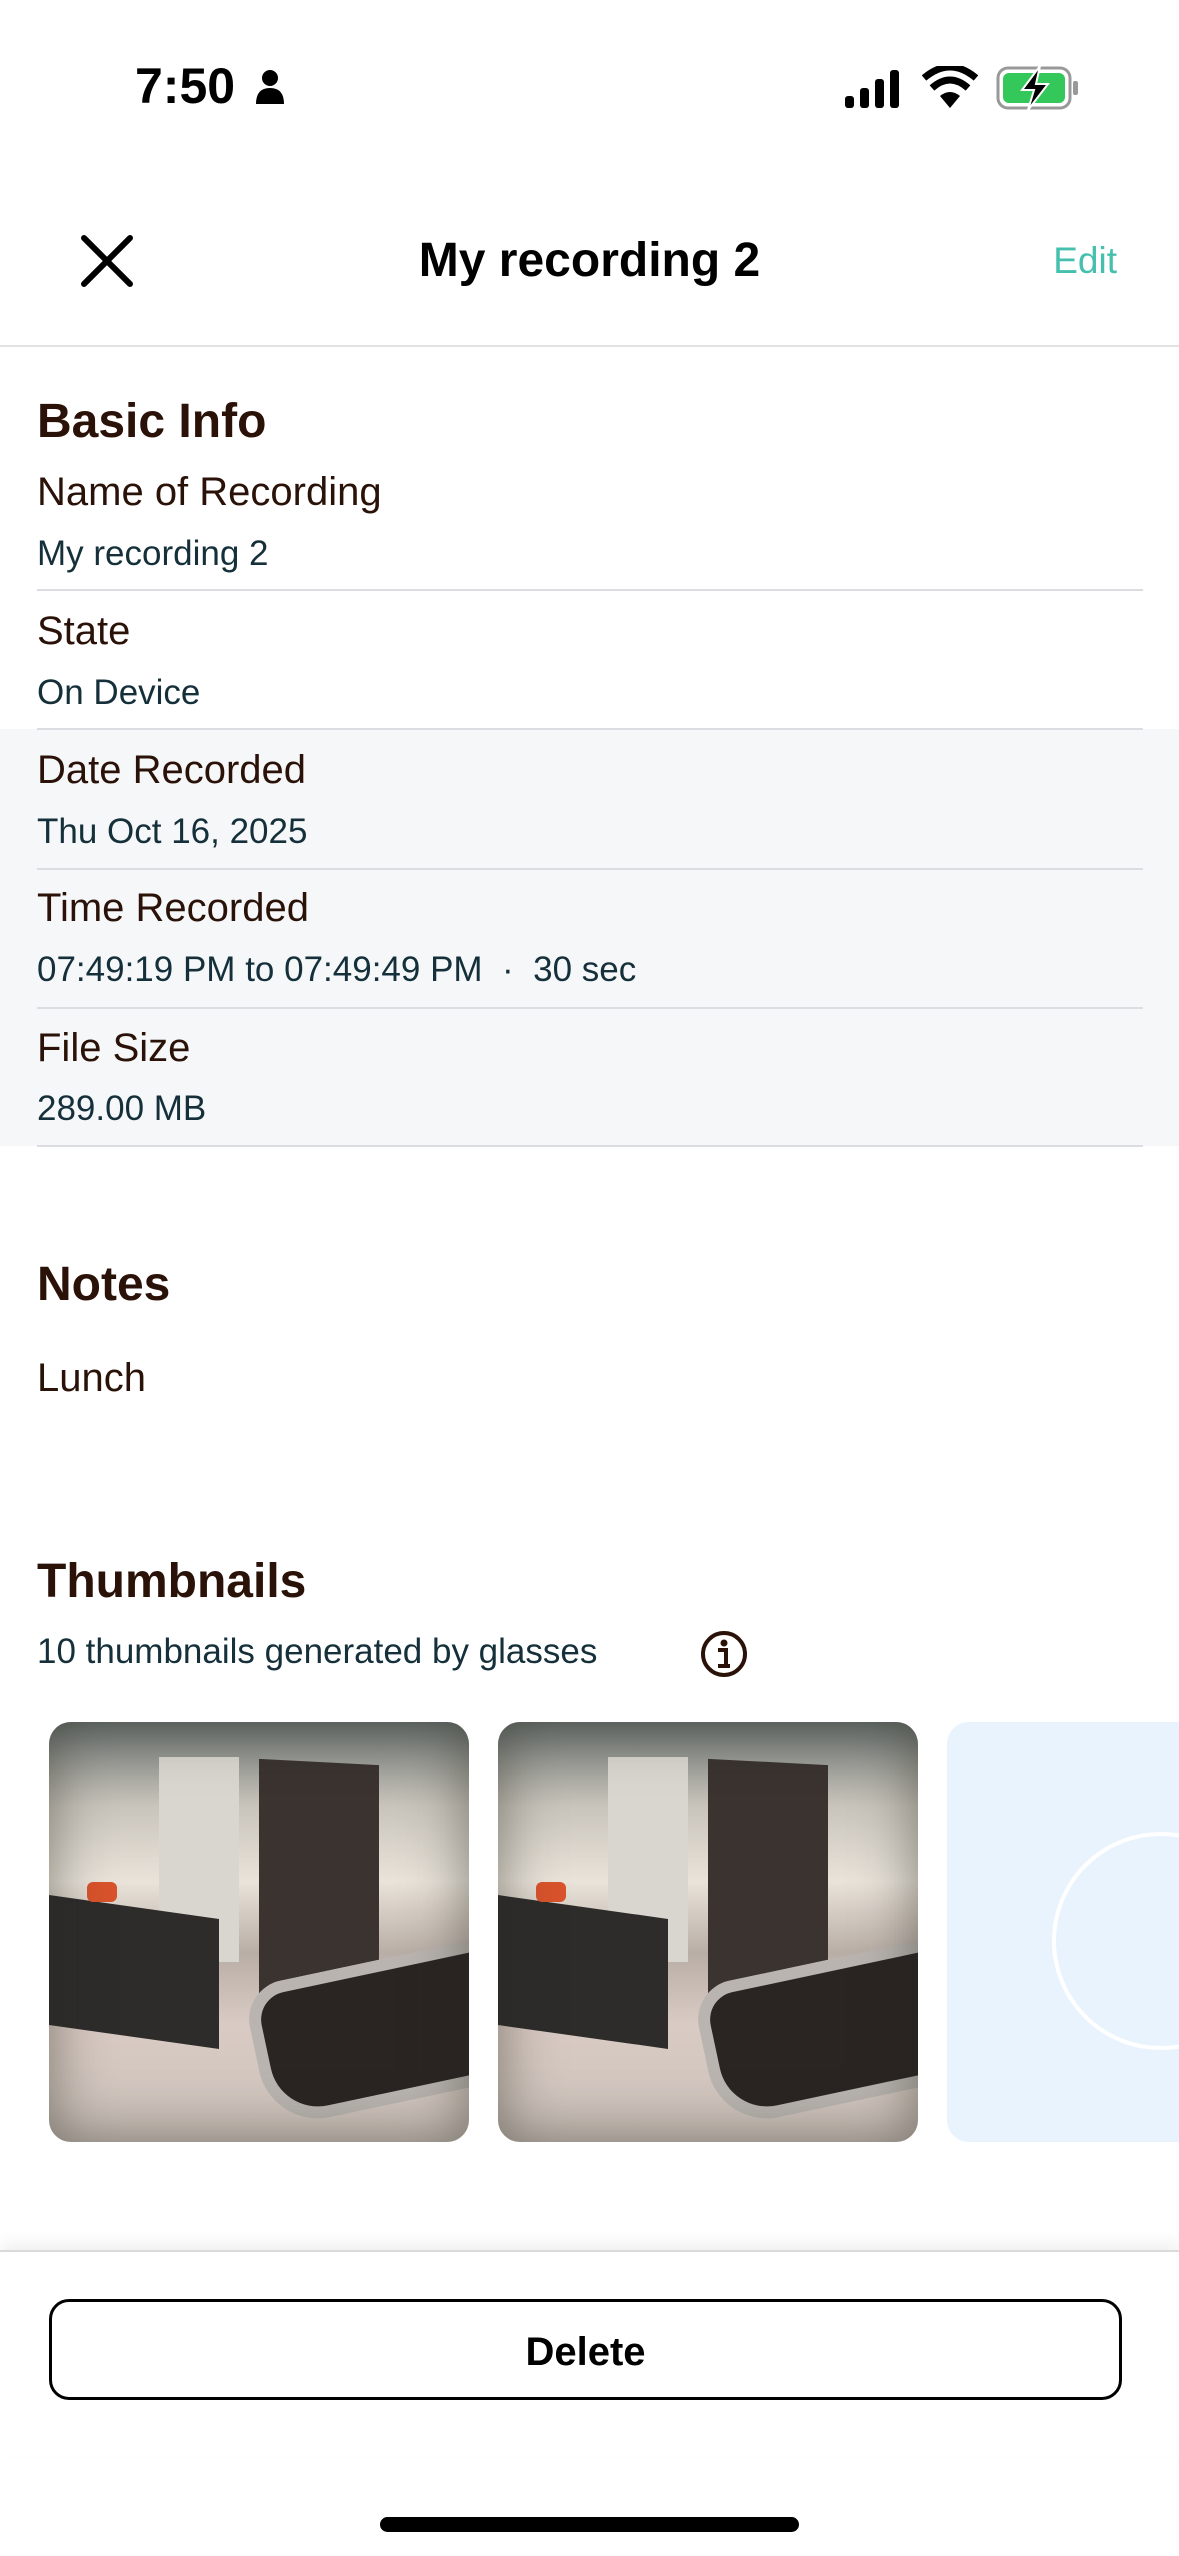 This screenshot has height=2556, width=1179. I want to click on field-label-state: State, so click(84, 631).